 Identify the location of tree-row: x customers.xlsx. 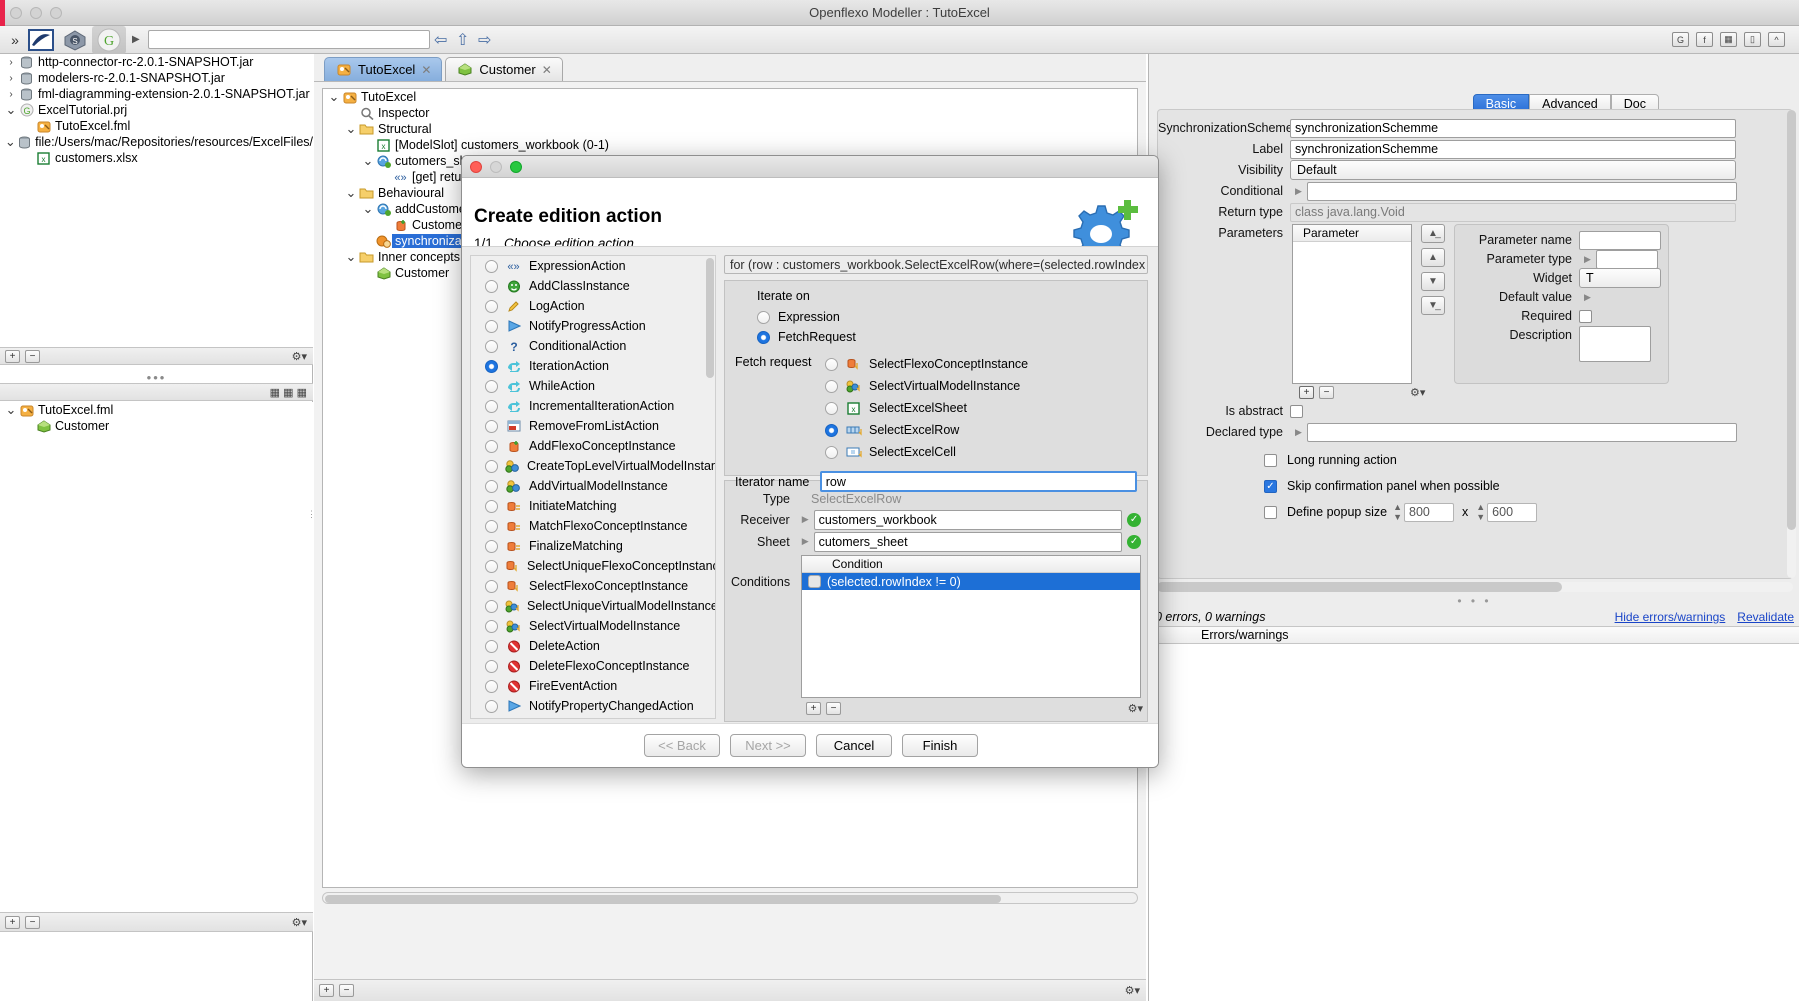
(156, 158).